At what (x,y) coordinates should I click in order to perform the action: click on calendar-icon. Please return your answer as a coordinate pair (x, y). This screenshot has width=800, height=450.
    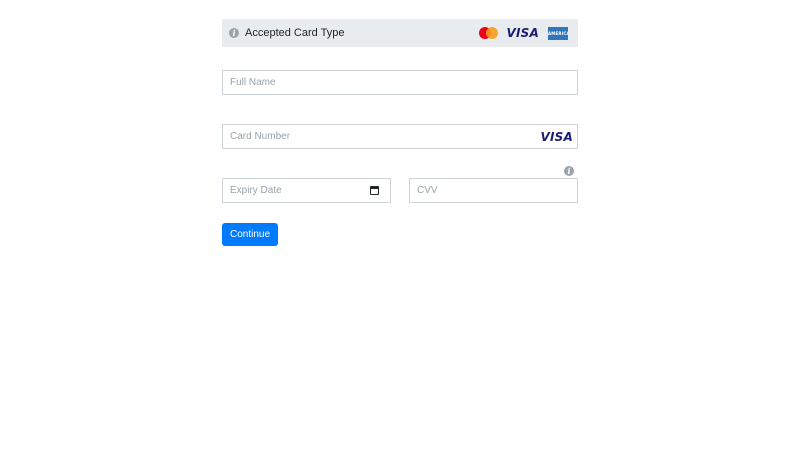
    Looking at the image, I should click on (374, 190).